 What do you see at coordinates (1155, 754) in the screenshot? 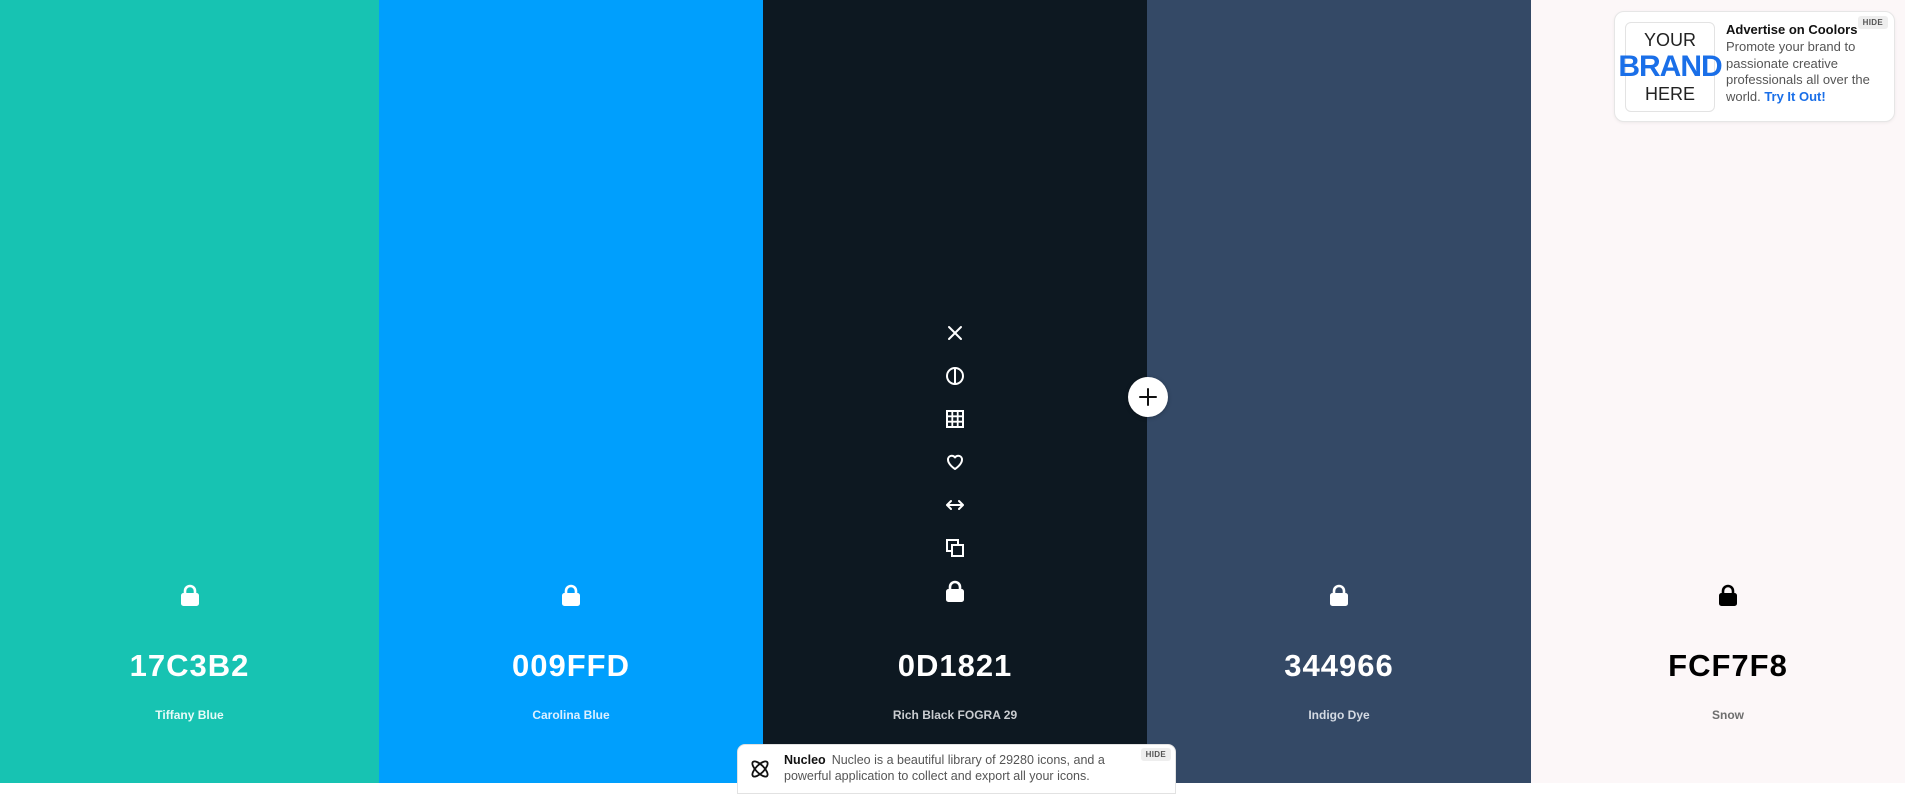
I see `hide-notice-button: HIDE` at bounding box center [1155, 754].